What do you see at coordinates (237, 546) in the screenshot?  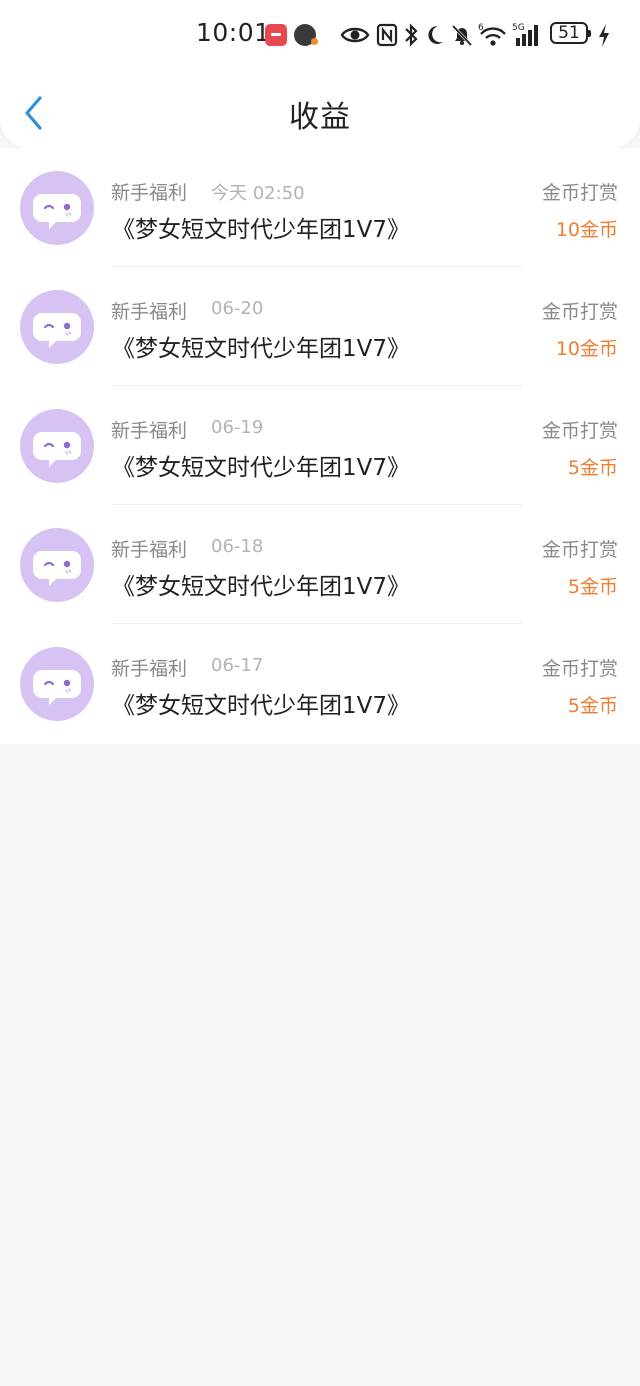 I see `reward-time: 06-18` at bounding box center [237, 546].